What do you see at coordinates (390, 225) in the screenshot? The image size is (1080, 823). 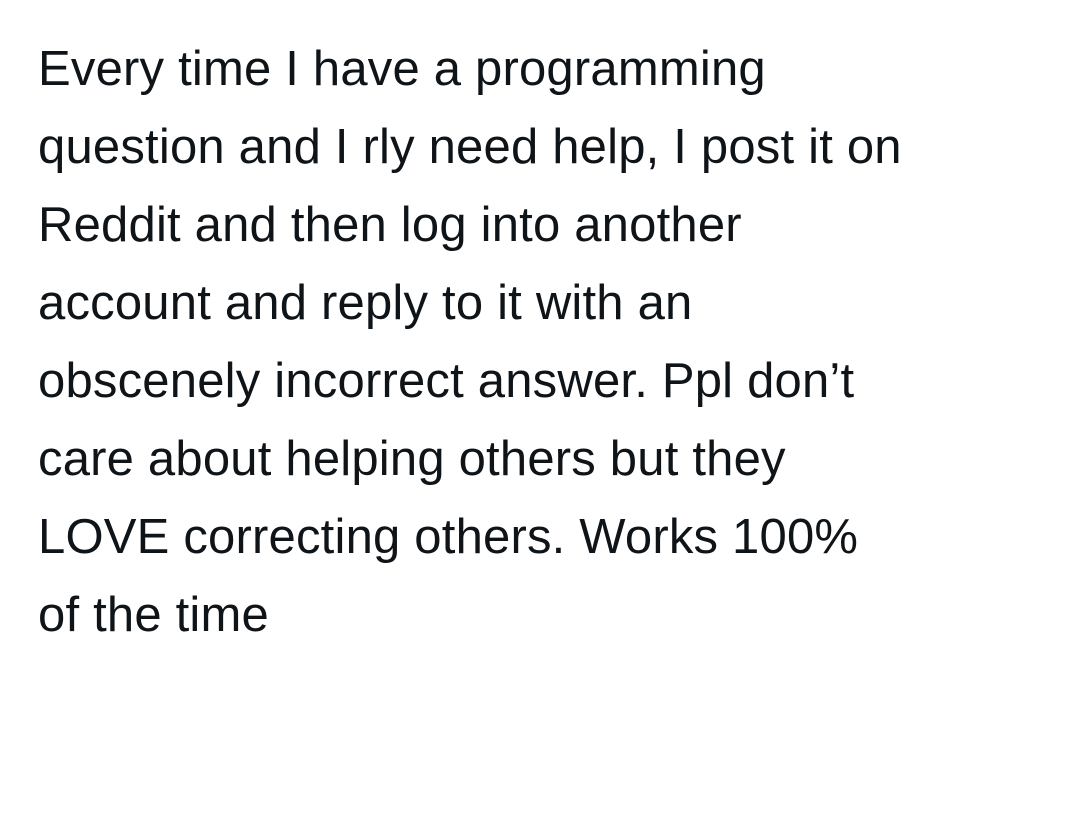 I see `tweet-text-line: Reddit and then log into another` at bounding box center [390, 225].